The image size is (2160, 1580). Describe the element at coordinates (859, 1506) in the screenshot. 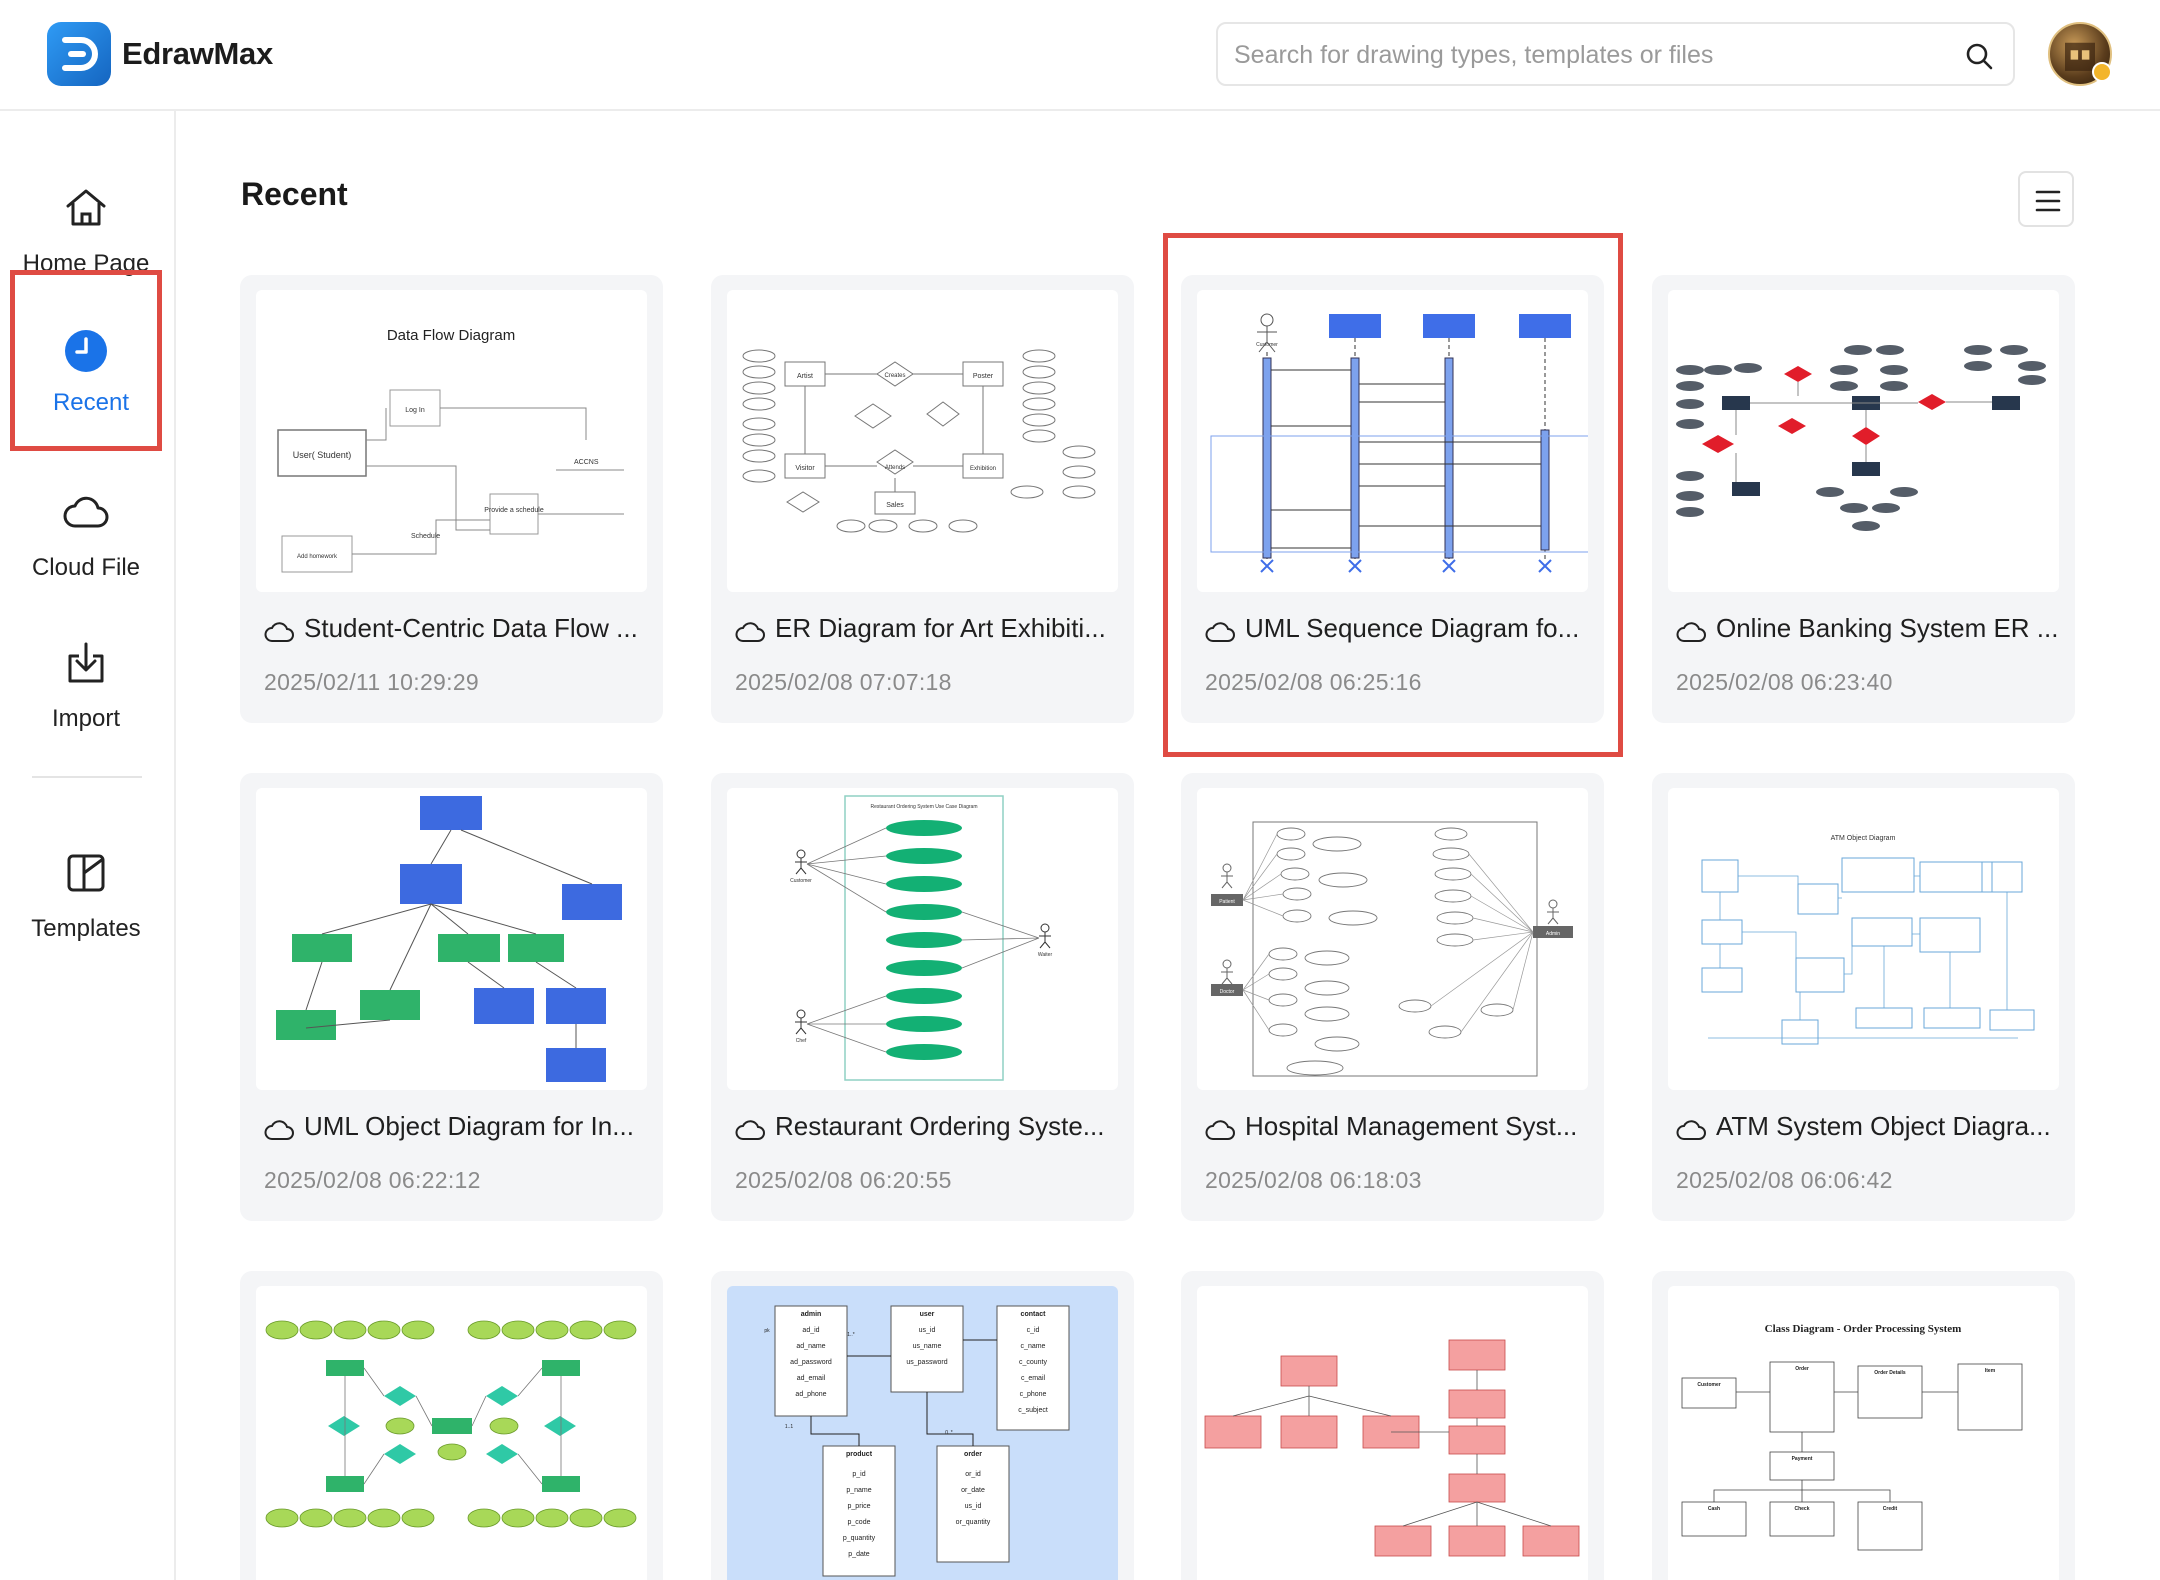

I see `svg-text: p_price` at that location.